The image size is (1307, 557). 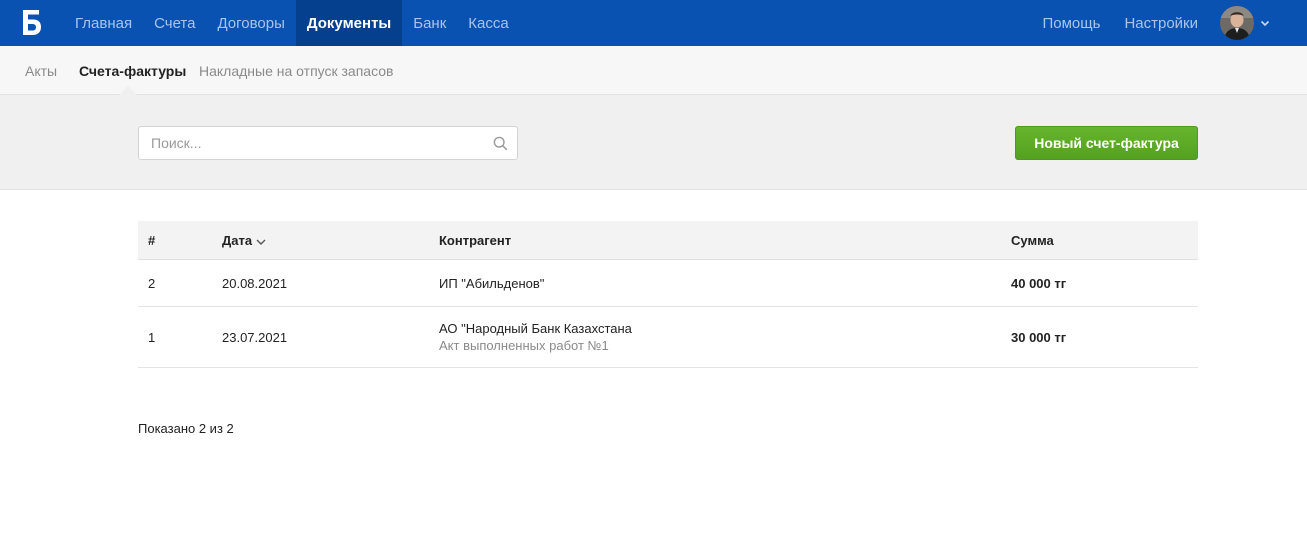 What do you see at coordinates (349, 23) in the screenshot?
I see `nav-item-documents: Документы` at bounding box center [349, 23].